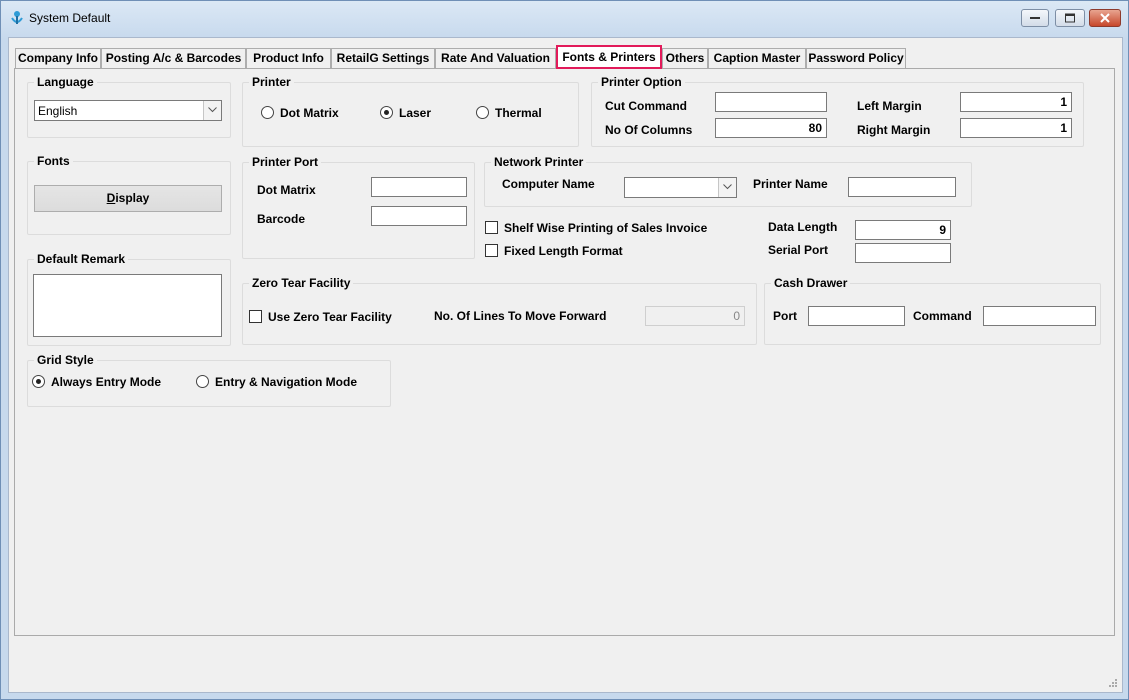 The width and height of the screenshot is (1129, 700). Describe the element at coordinates (564, 19) in the screenshot. I see `title-bar: System Default` at that location.